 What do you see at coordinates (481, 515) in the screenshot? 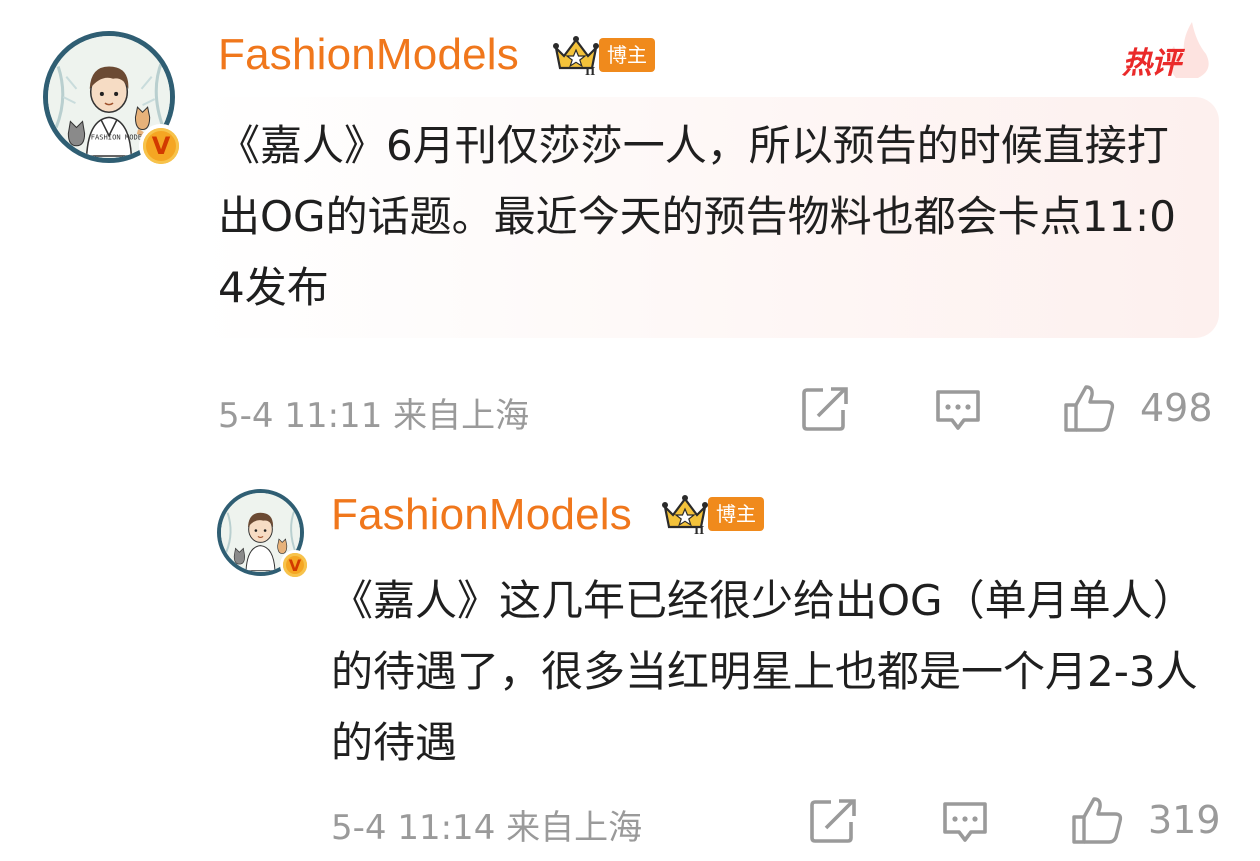
I see `reply-username: FashionModels` at bounding box center [481, 515].